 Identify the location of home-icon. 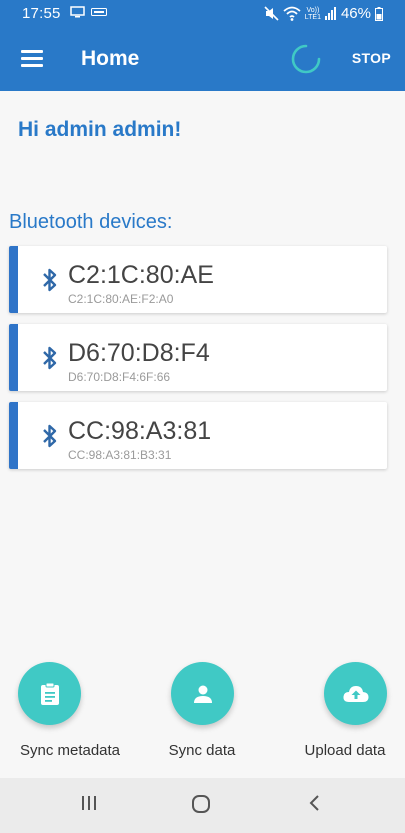
(201, 804).